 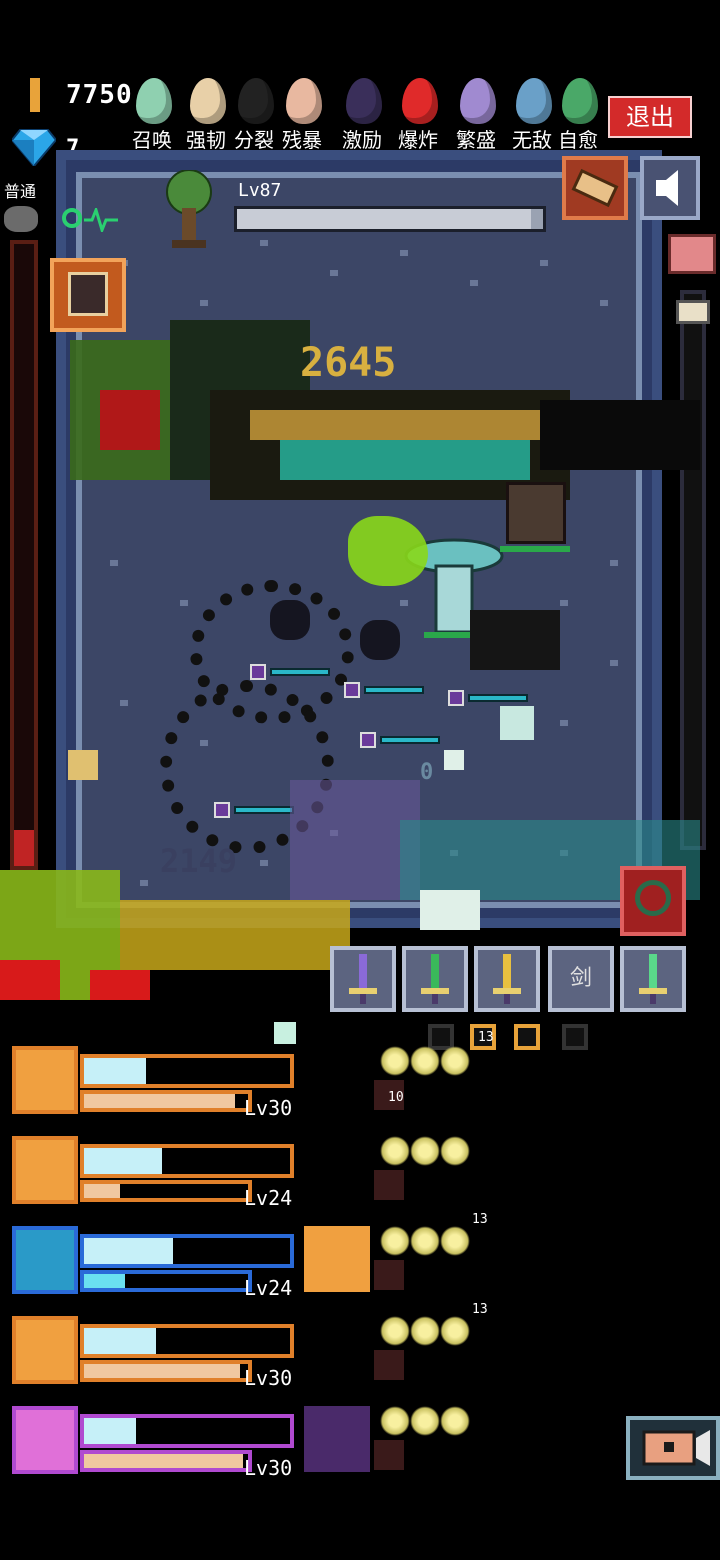 I want to click on egg-label: 自愈, so click(x=578, y=140).